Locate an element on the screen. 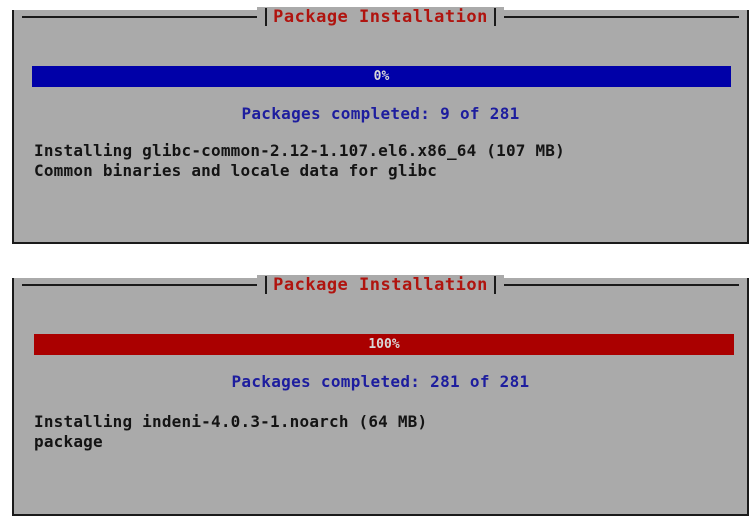 This screenshot has height=521, width=753. packages-completed-text: Packages completed: 9 of 281 is located at coordinates (380, 113).